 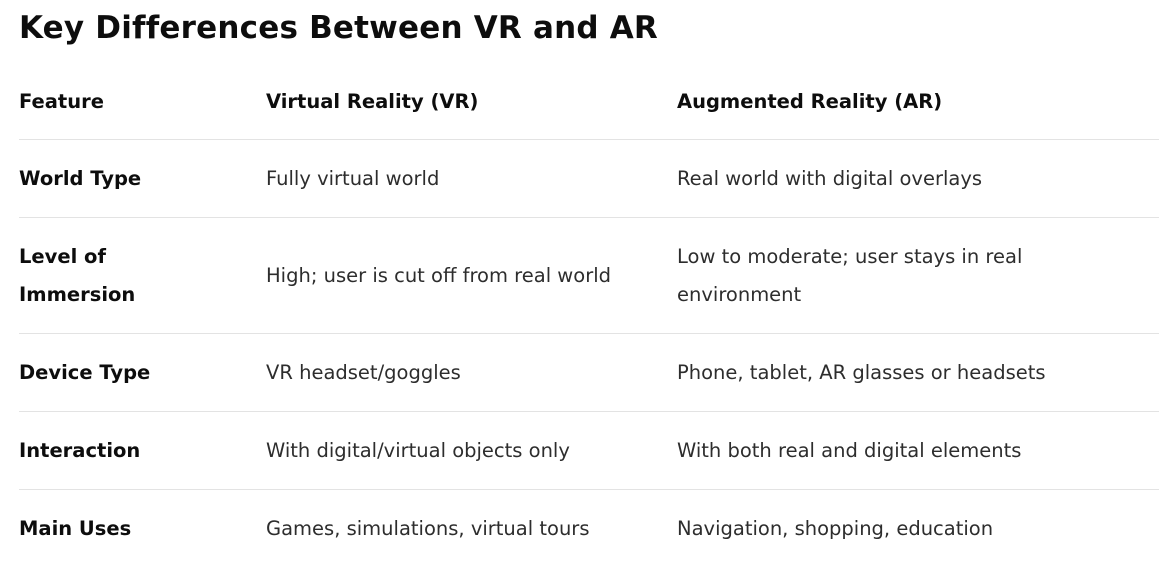 I want to click on feature-cell: Device Type, so click(x=142, y=372).